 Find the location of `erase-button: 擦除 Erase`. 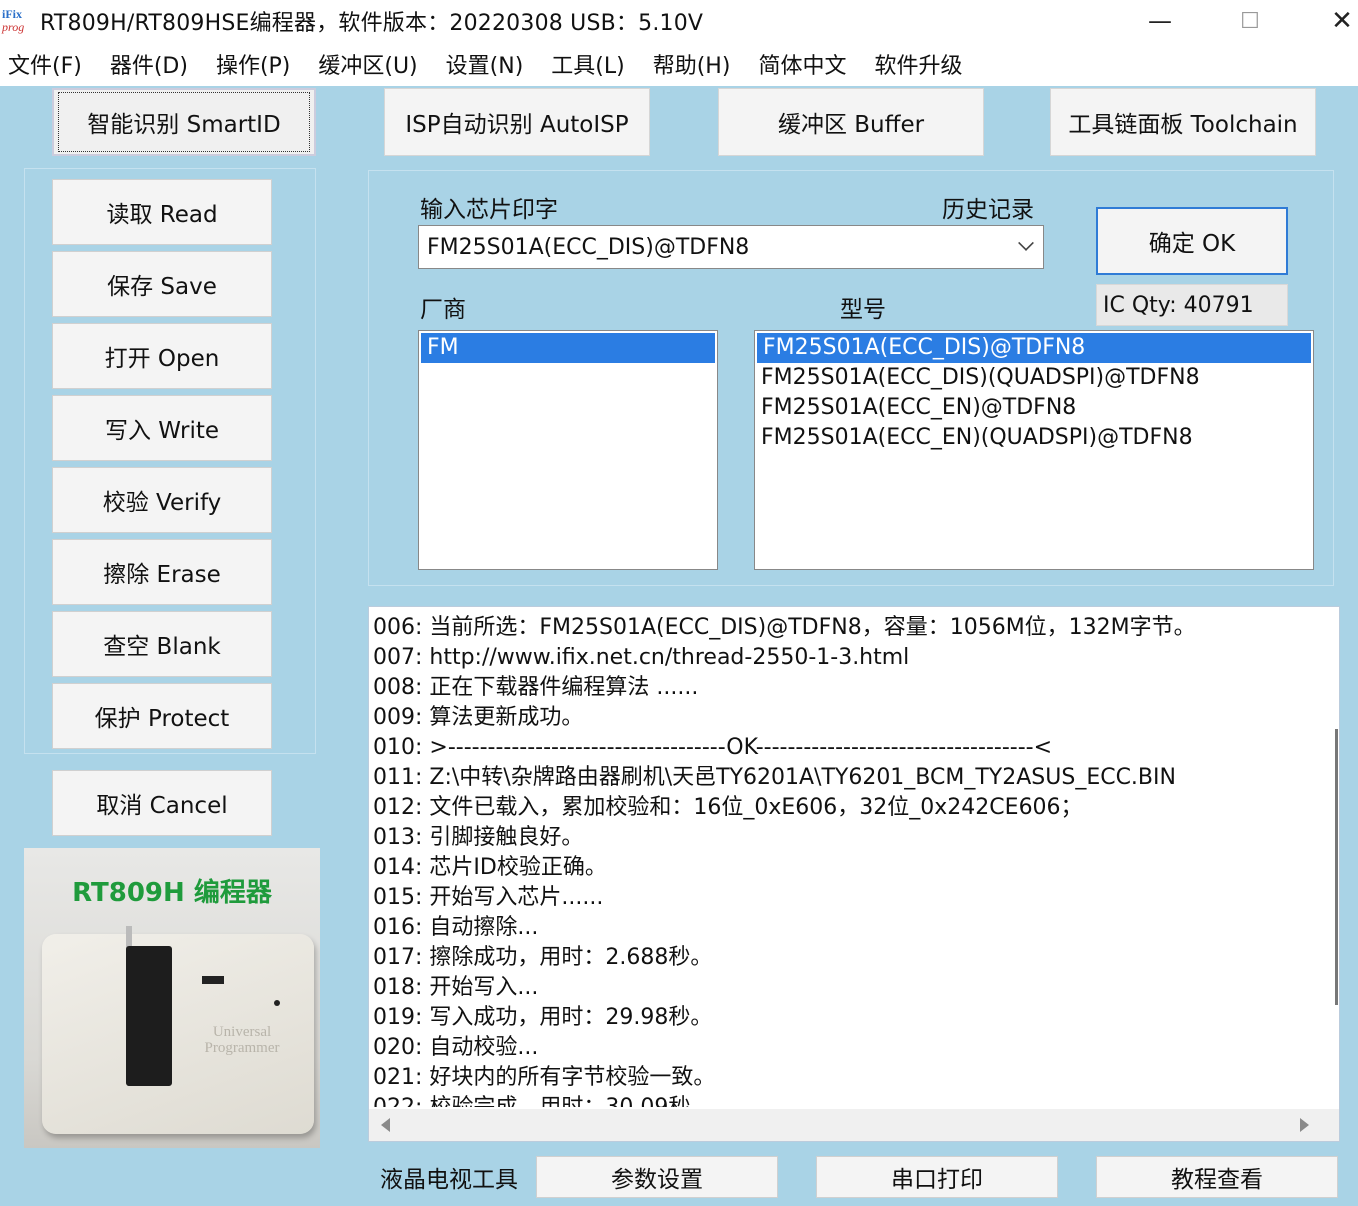

erase-button: 擦除 Erase is located at coordinates (162, 572).